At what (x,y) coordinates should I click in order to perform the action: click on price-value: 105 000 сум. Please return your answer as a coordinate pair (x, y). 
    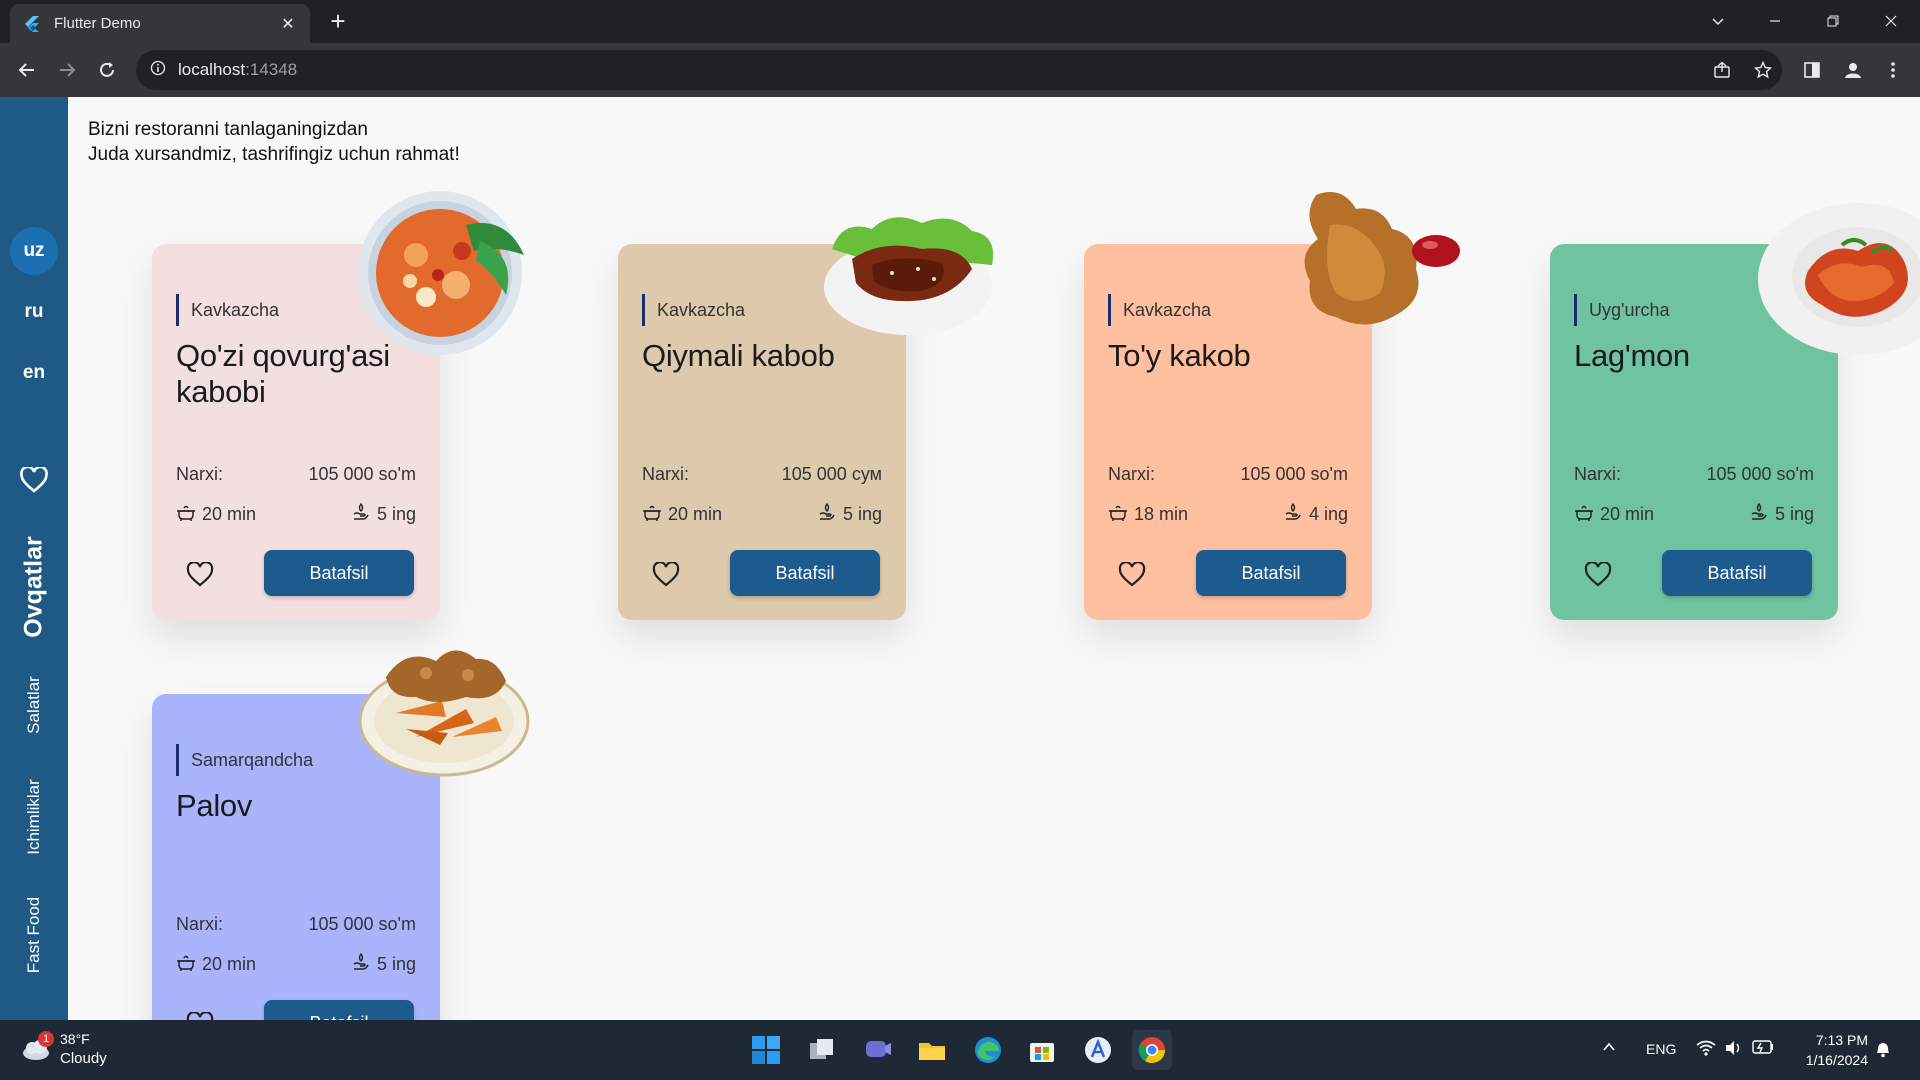
    Looking at the image, I should click on (831, 474).